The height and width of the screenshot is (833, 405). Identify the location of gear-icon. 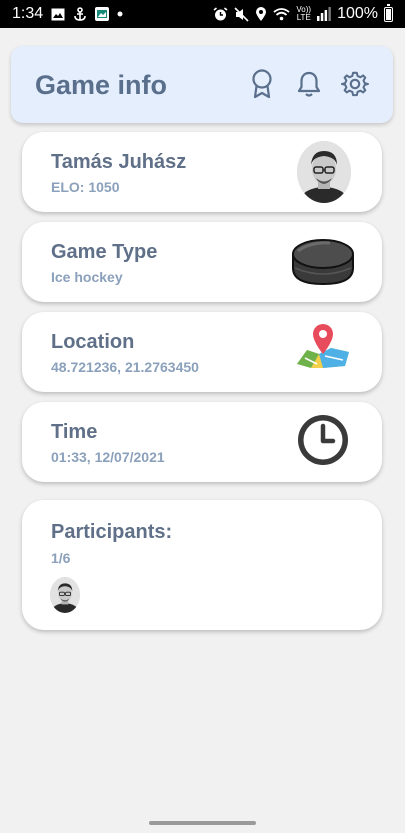
(355, 84).